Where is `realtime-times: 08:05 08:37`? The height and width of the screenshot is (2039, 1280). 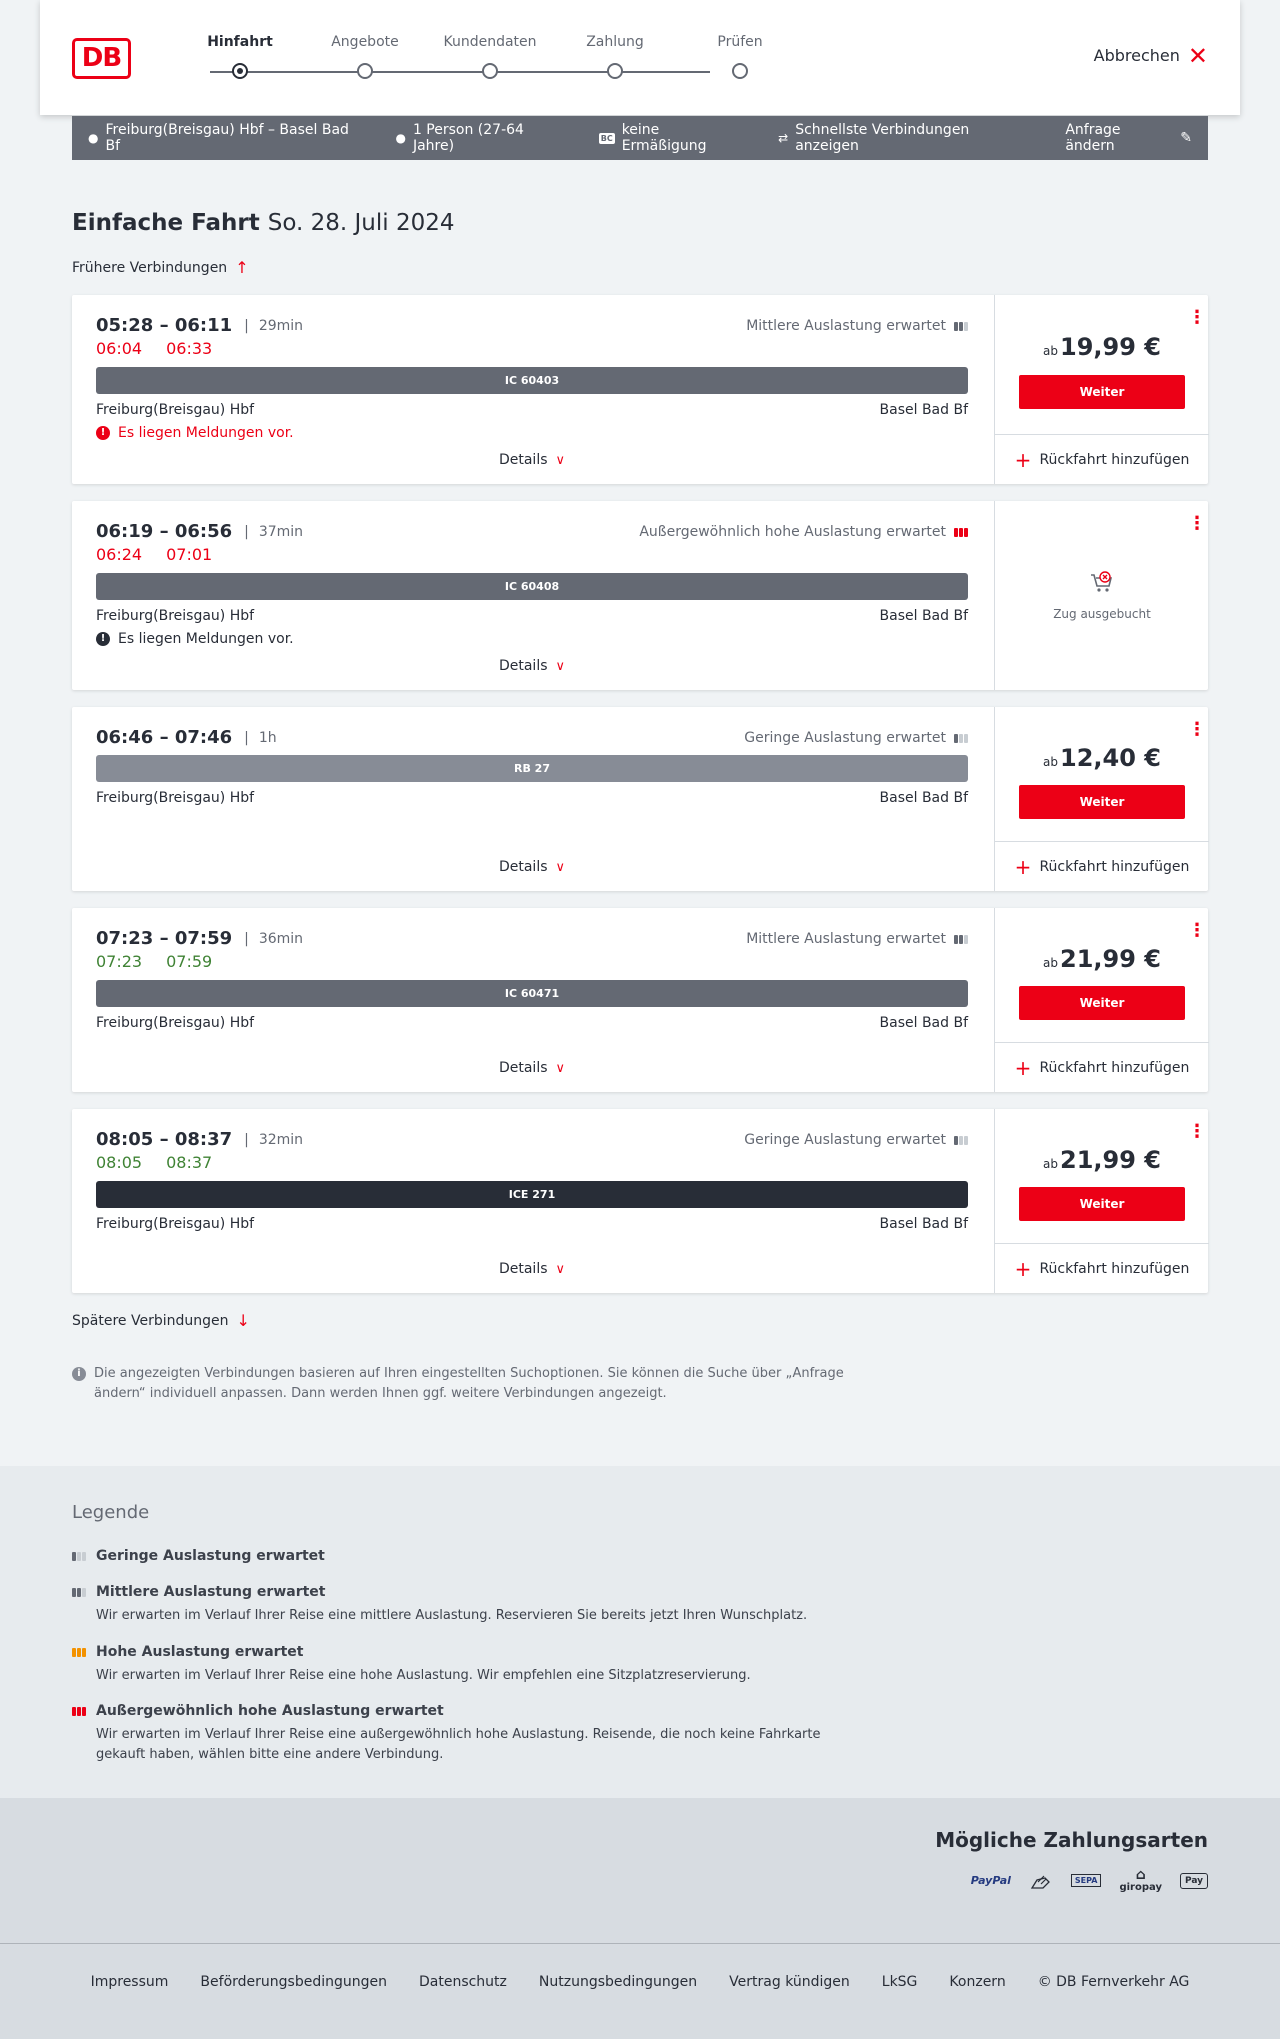
realtime-times: 08:05 08:37 is located at coordinates (166, 1162).